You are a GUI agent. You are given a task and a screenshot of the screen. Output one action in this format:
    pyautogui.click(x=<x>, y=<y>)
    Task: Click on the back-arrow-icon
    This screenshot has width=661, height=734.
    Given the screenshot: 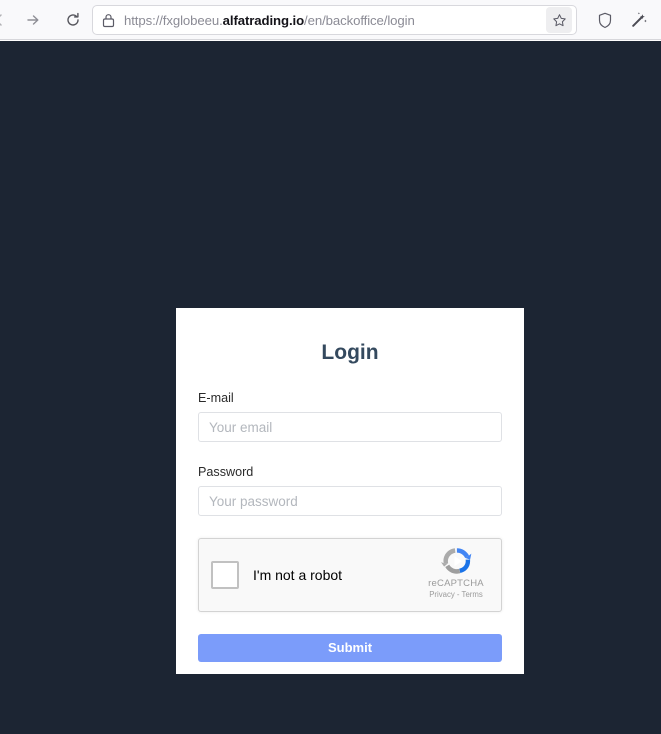 What is the action you would take?
    pyautogui.click(x=1, y=19)
    